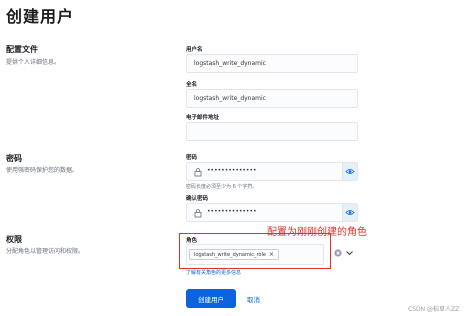 The width and height of the screenshot is (474, 316). Describe the element at coordinates (33, 62) in the screenshot. I see `profile-section-desc: 提供个人详细信息。` at that location.